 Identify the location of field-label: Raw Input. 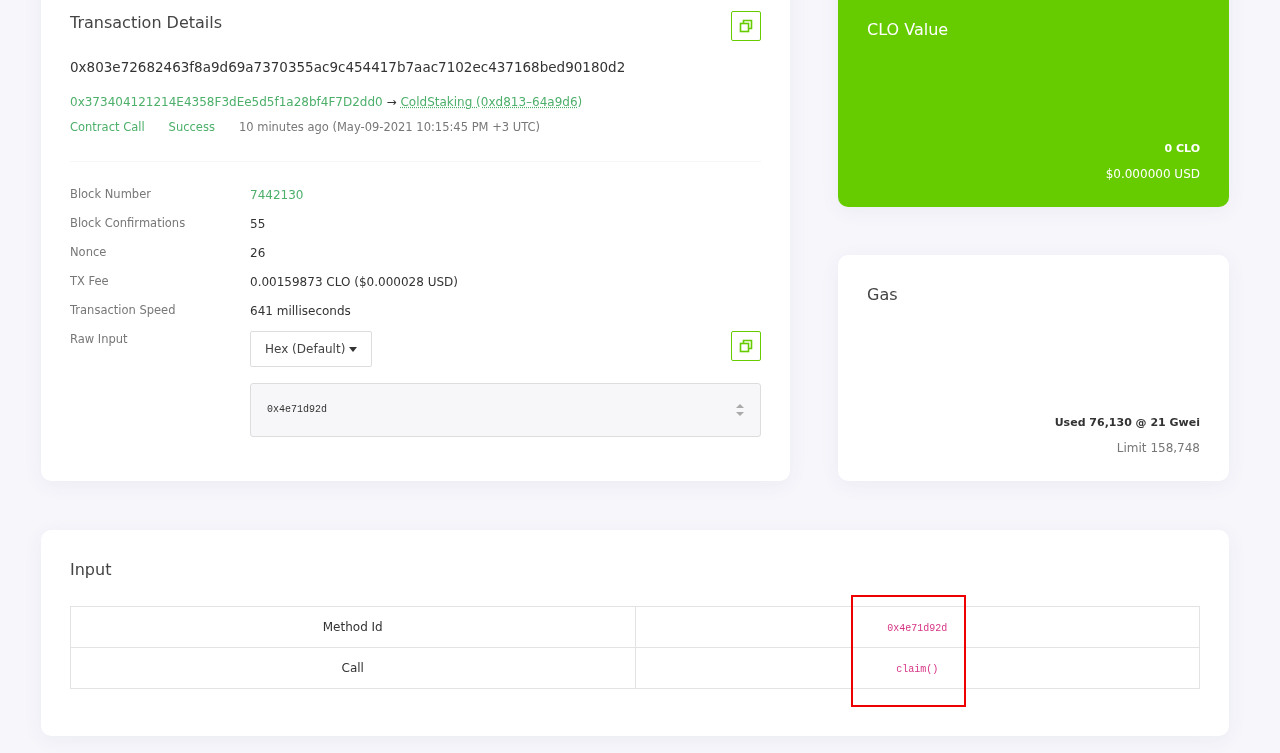
(99, 339).